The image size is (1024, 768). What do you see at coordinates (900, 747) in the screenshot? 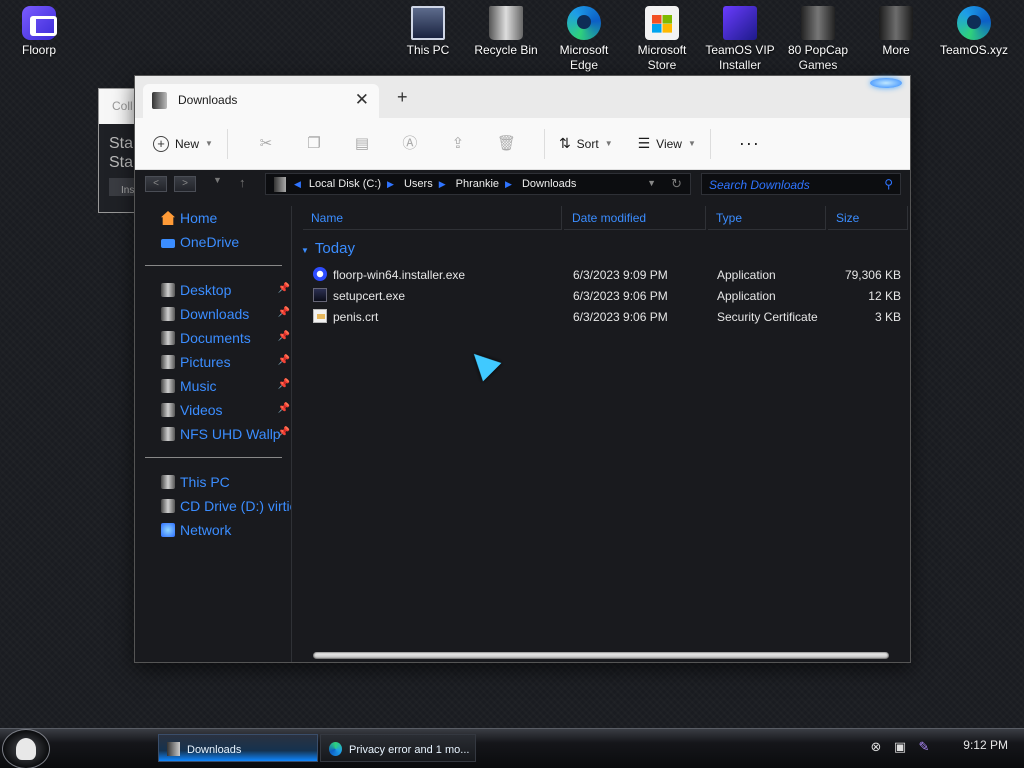
I see `network-status-icon: ▣` at bounding box center [900, 747].